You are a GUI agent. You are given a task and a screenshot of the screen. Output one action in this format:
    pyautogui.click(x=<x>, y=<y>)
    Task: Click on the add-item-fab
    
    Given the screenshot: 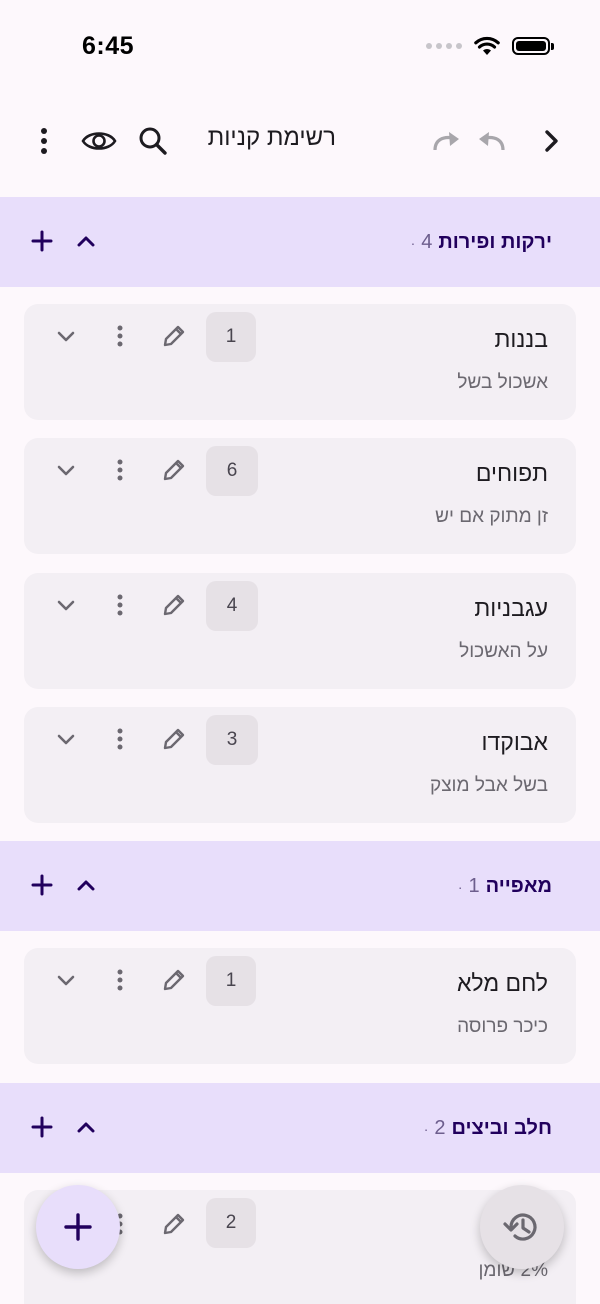 What is the action you would take?
    pyautogui.click(x=78, y=1227)
    